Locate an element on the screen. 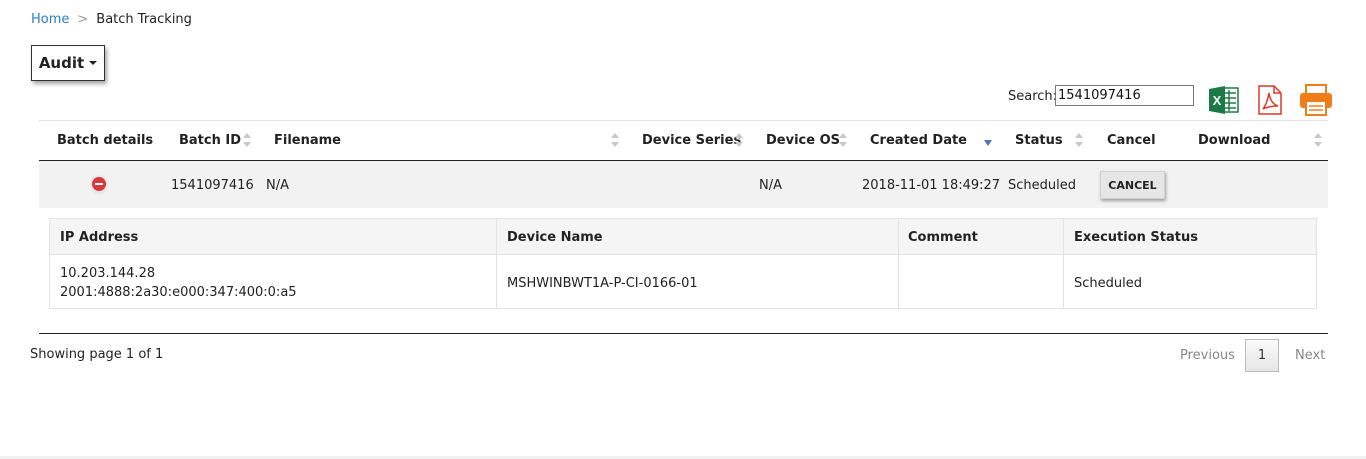 The width and height of the screenshot is (1366, 459). cell-batch-id: 1541097416 is located at coordinates (212, 185).